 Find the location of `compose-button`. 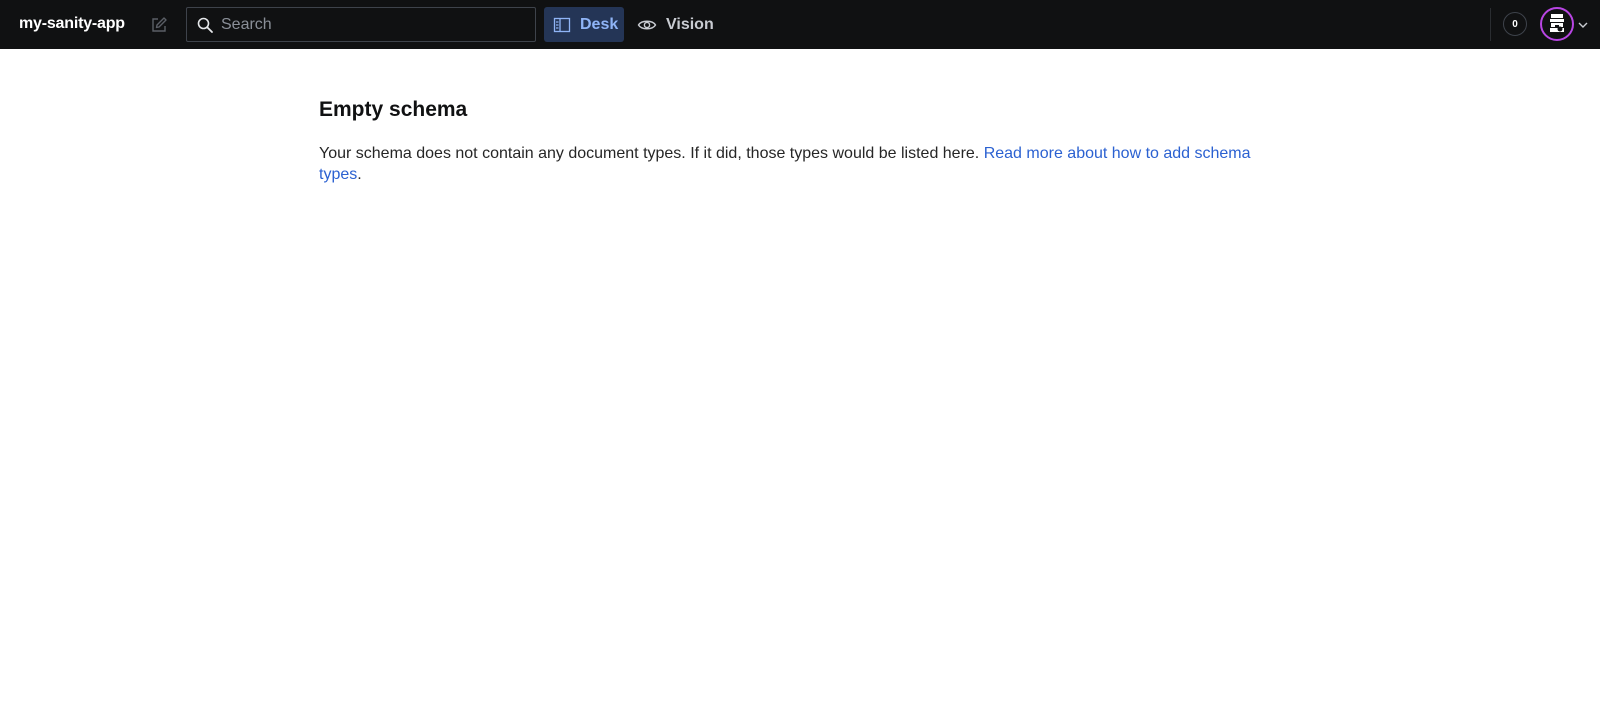

compose-button is located at coordinates (159, 25).